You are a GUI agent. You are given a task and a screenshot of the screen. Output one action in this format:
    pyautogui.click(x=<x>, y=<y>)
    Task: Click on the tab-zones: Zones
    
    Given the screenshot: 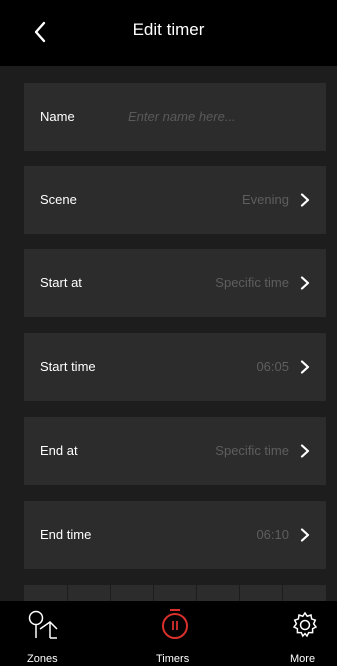 What is the action you would take?
    pyautogui.click(x=50, y=633)
    